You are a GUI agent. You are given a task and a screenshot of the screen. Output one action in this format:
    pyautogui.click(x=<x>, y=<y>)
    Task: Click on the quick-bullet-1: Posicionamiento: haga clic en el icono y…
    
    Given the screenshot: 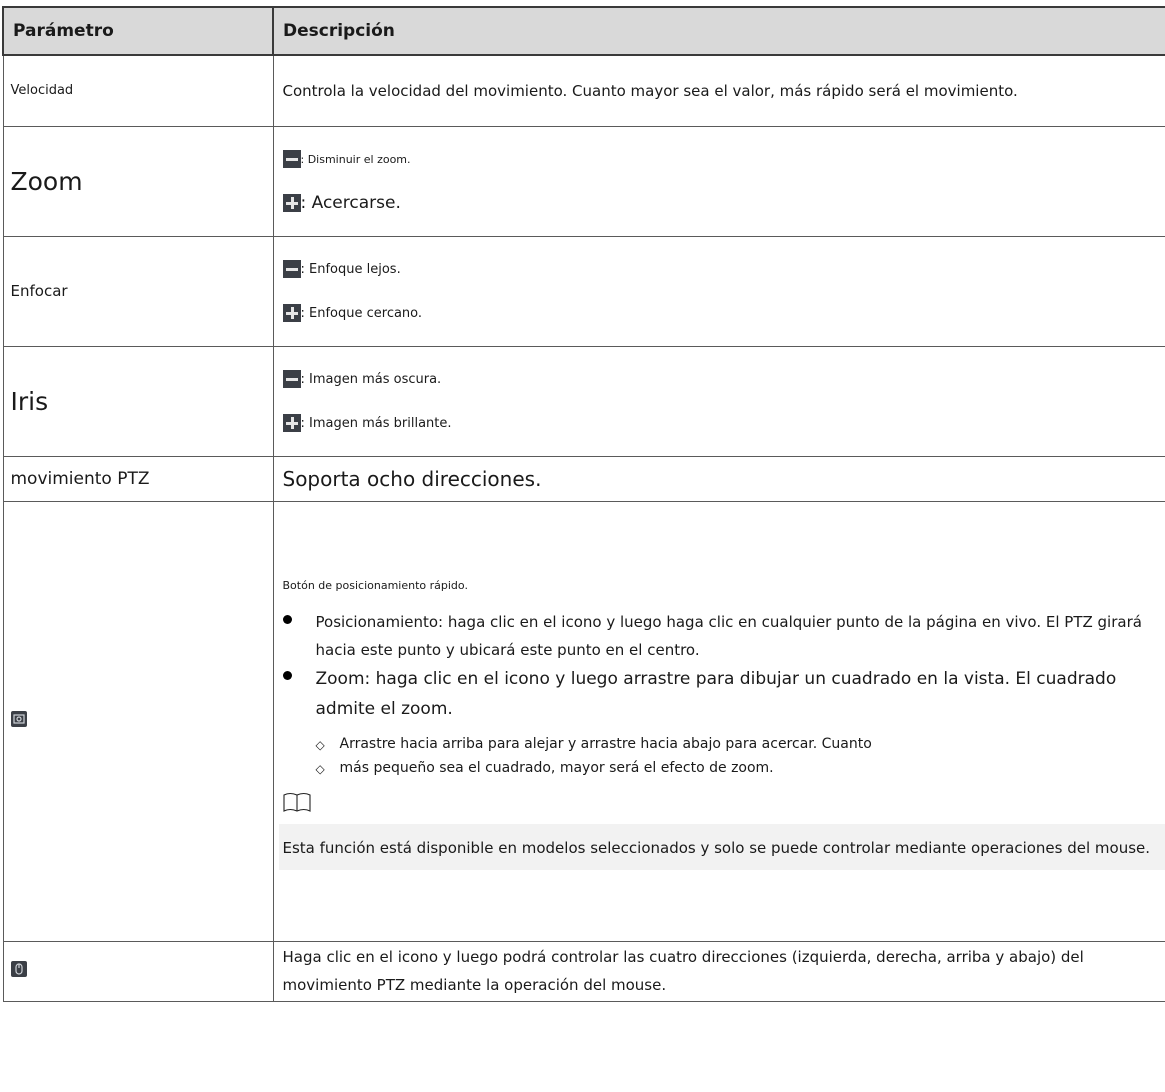 What is the action you would take?
    pyautogui.click(x=728, y=635)
    